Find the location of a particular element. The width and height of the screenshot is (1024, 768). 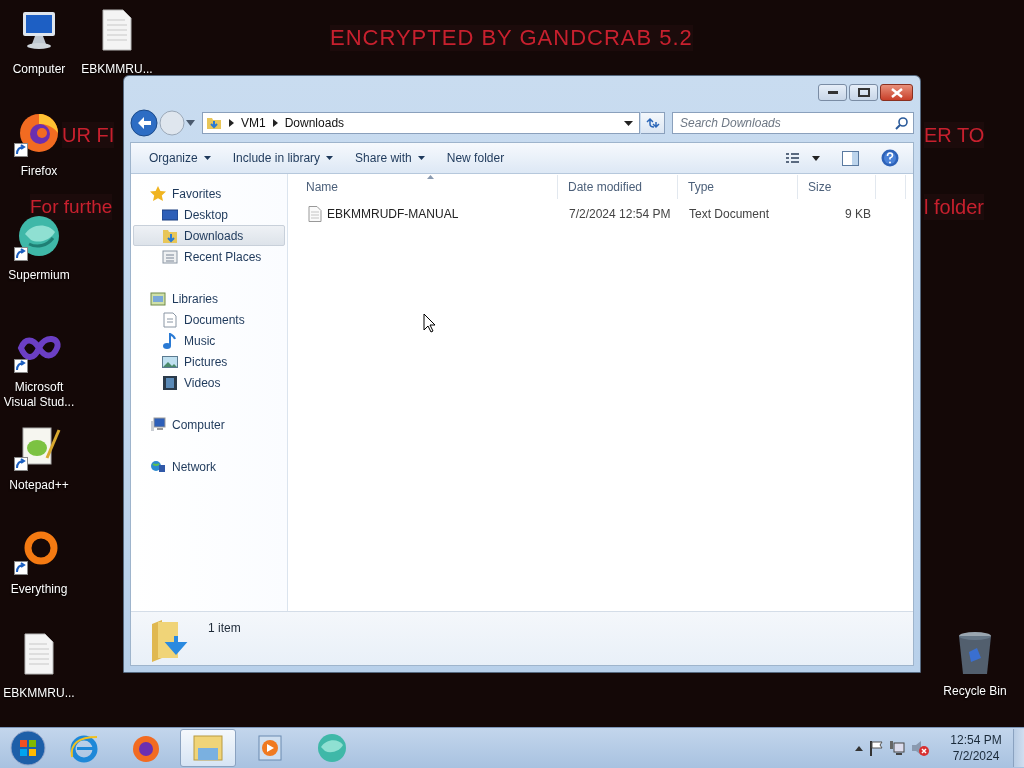

search-icon is located at coordinates (901, 123).